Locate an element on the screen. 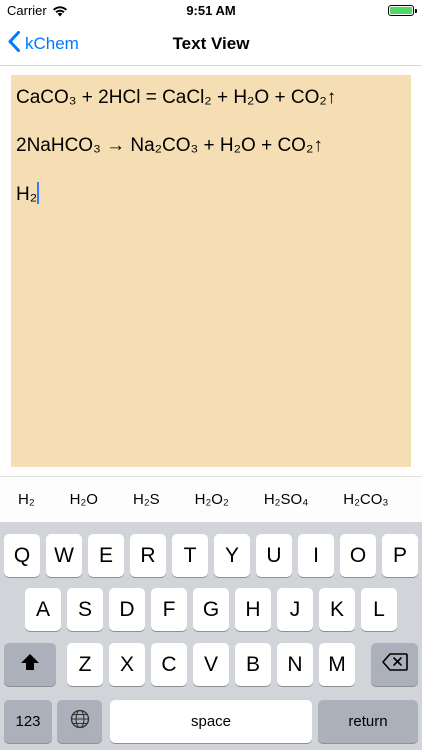 The image size is (422, 750). globe-icon is located at coordinates (80, 722).